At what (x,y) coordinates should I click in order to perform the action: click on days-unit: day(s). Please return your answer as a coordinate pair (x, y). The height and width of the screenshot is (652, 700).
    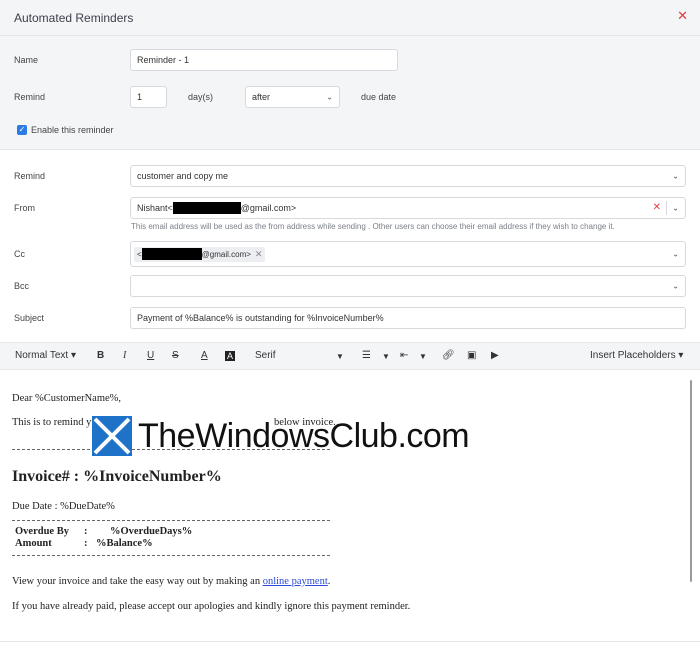
    Looking at the image, I should click on (201, 97).